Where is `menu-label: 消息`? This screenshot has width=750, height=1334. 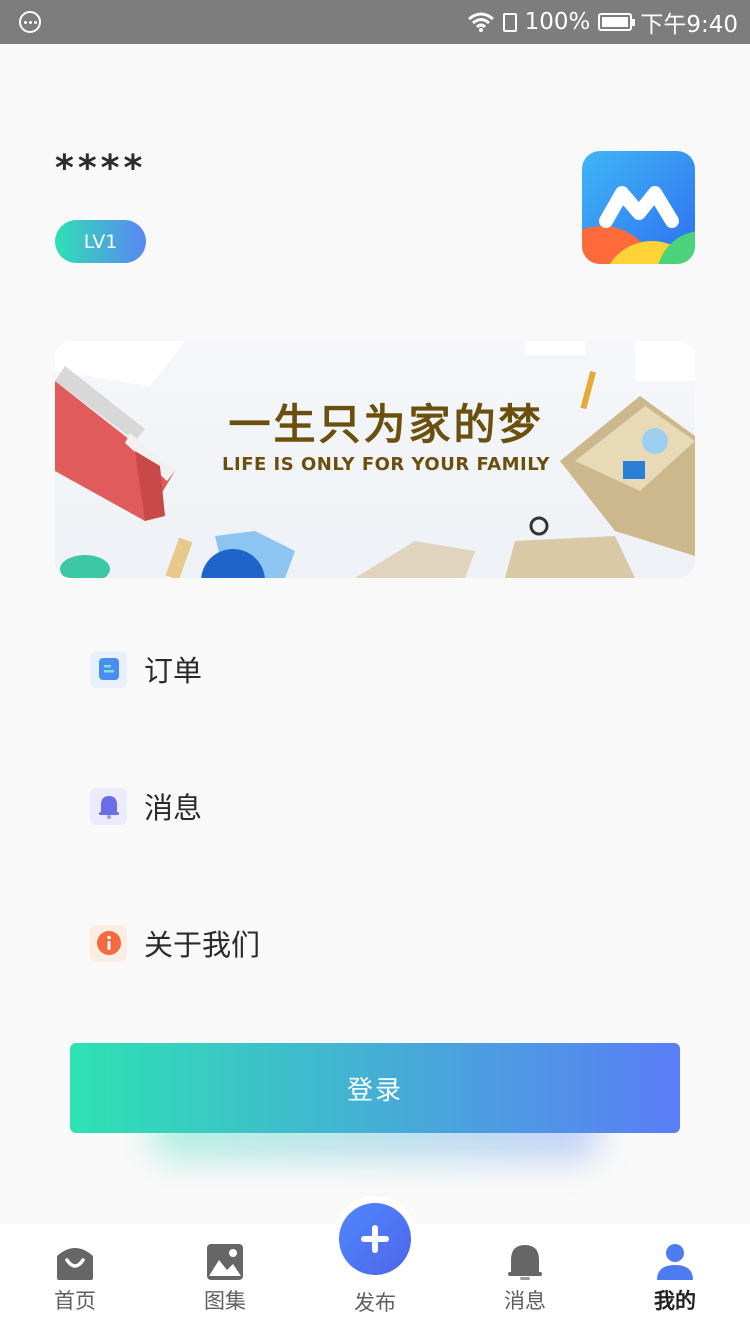
menu-label: 消息 is located at coordinates (173, 808).